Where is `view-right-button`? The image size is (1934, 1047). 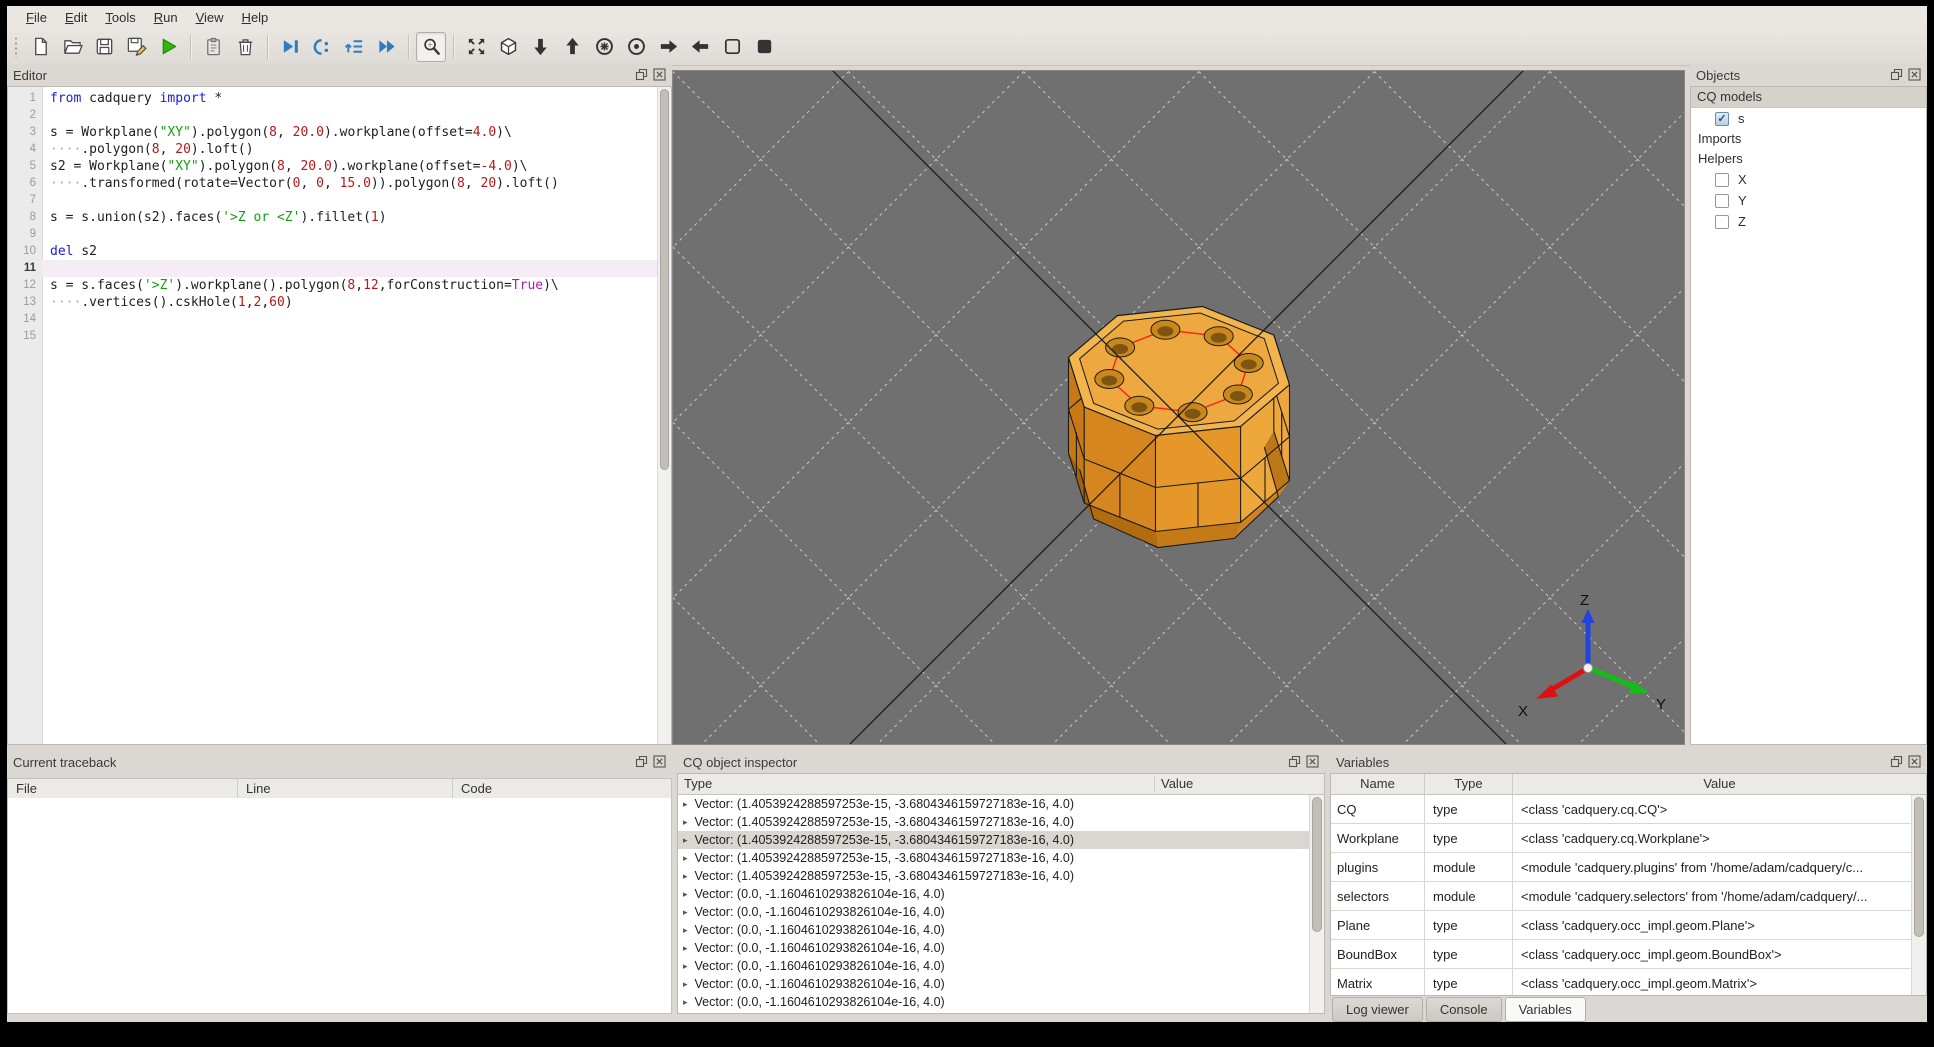 view-right-button is located at coordinates (700, 47).